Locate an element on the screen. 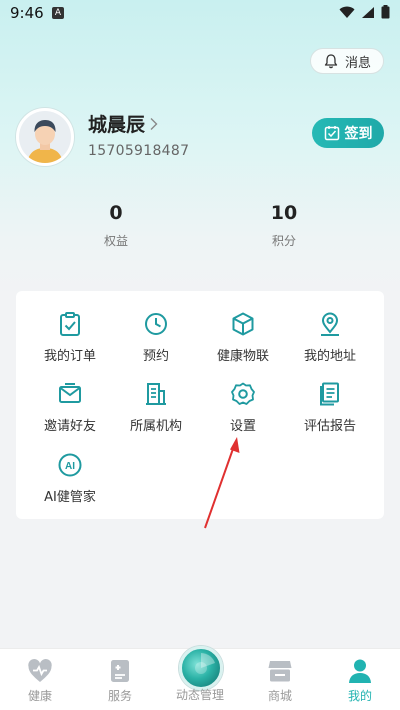  calendar-check-icon is located at coordinates (331, 133).